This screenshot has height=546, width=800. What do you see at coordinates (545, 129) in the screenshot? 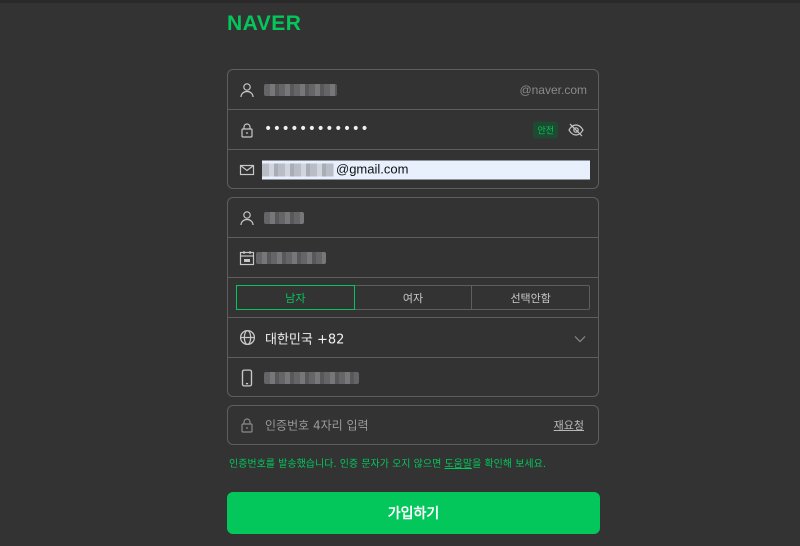
I see `password-strength-badge: 안전` at bounding box center [545, 129].